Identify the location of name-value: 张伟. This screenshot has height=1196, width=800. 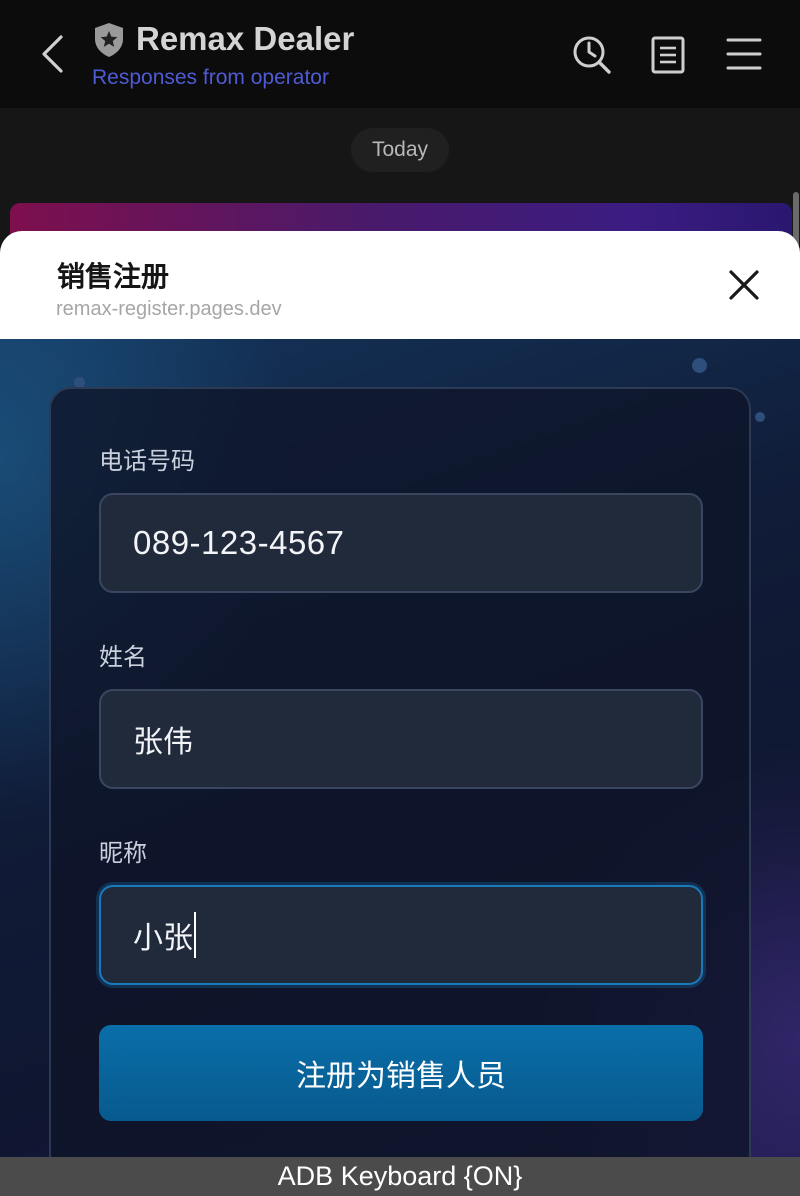
(163, 742).